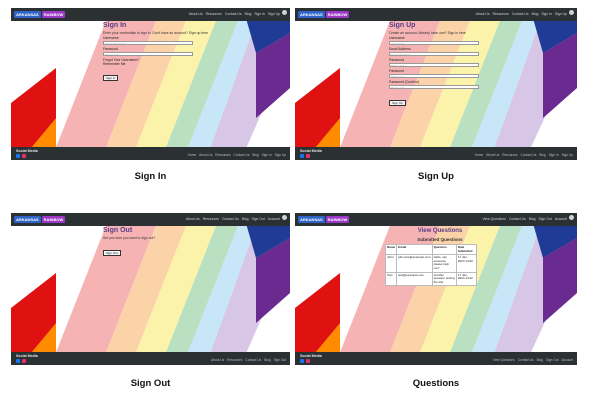 The width and height of the screenshot is (589, 400). What do you see at coordinates (155, 64) in the screenshot?
I see `remember-me-checkbox: Remember Me` at bounding box center [155, 64].